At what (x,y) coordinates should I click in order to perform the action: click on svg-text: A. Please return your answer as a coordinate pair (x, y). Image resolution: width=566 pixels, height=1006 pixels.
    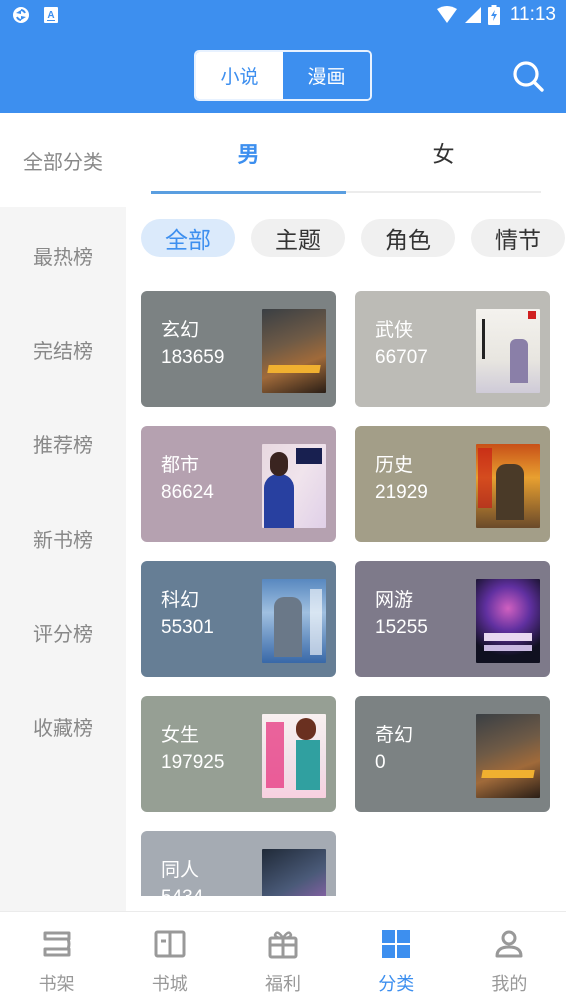
    Looking at the image, I should click on (50, 15).